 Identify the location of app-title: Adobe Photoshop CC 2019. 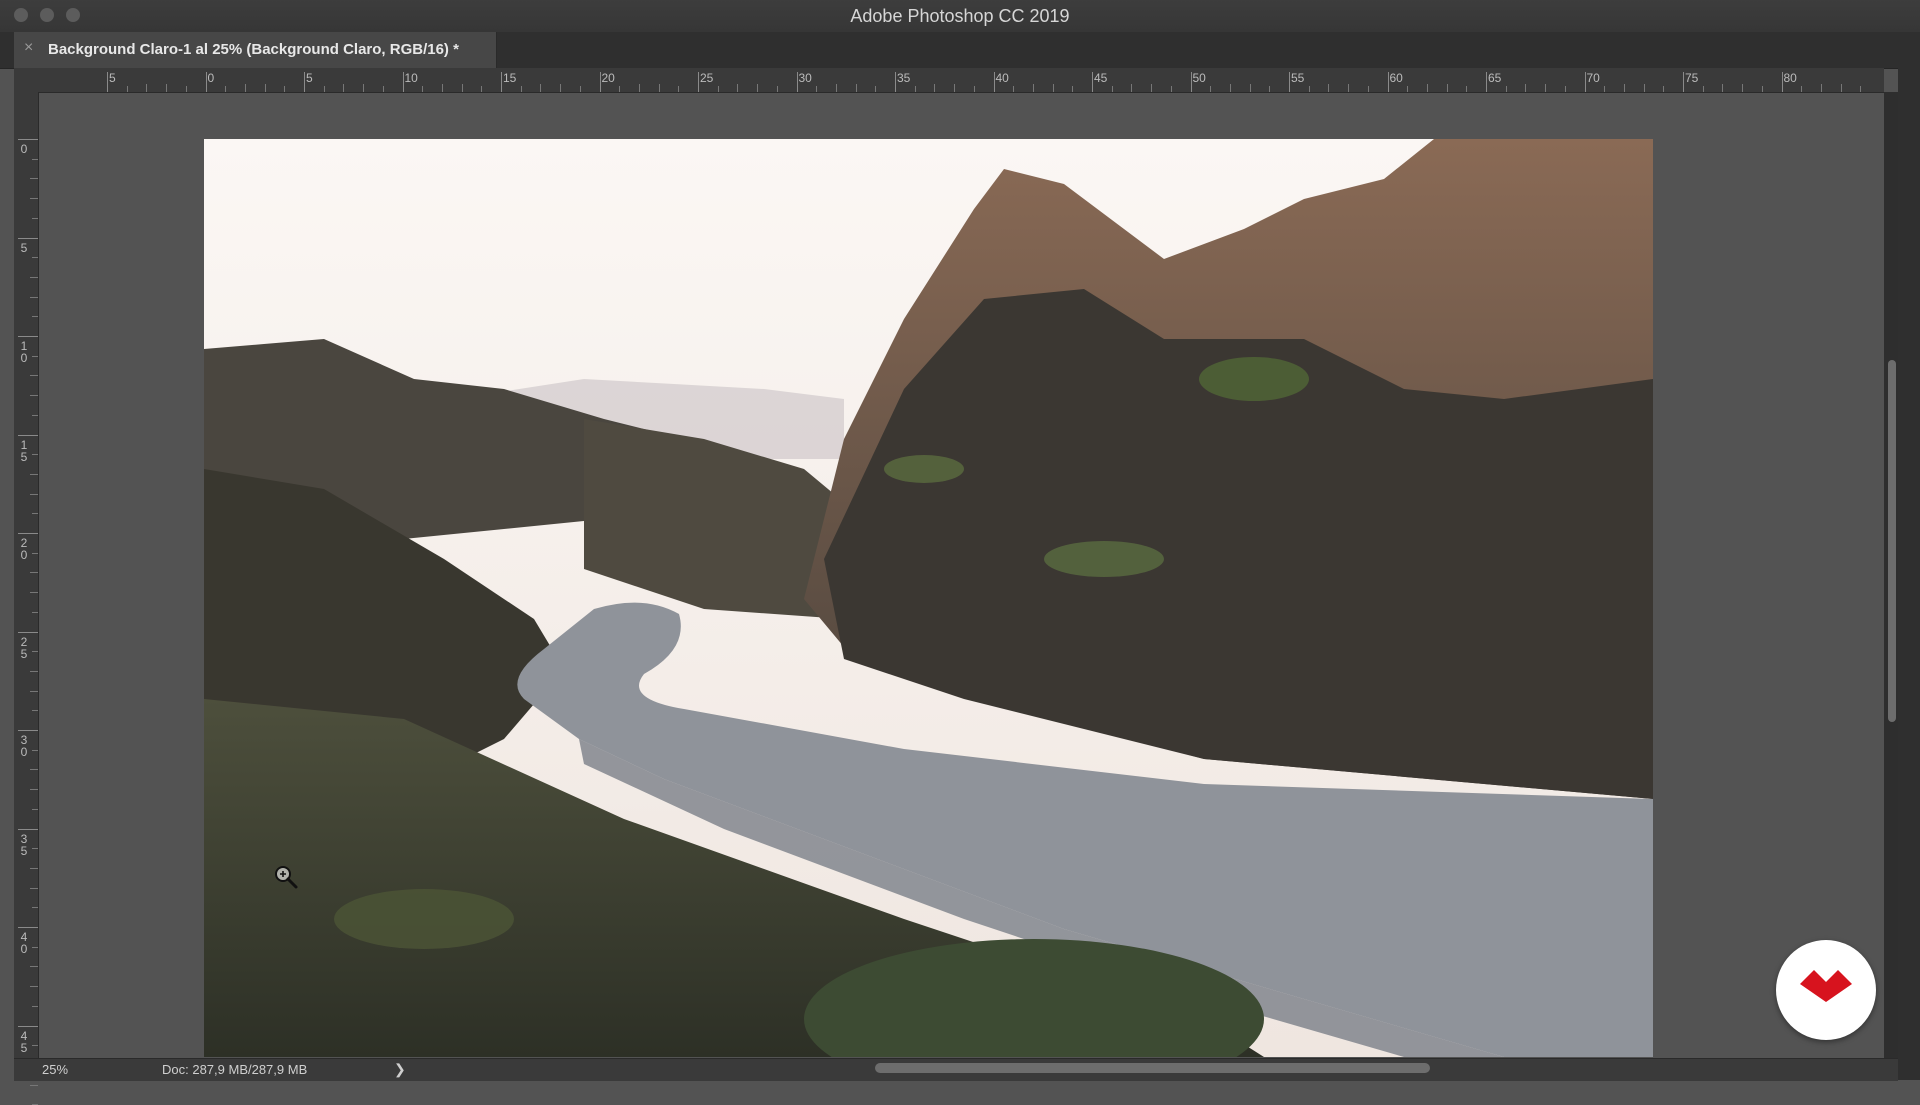
(960, 16).